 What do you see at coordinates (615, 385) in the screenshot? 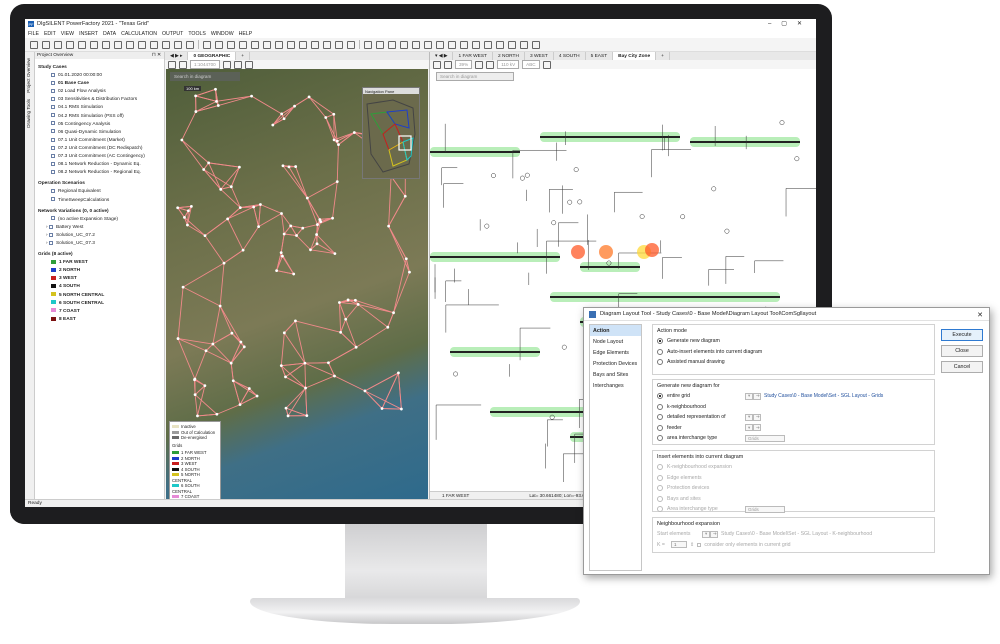
I see `dialog-nav-interchanges: Interchanges` at bounding box center [615, 385].